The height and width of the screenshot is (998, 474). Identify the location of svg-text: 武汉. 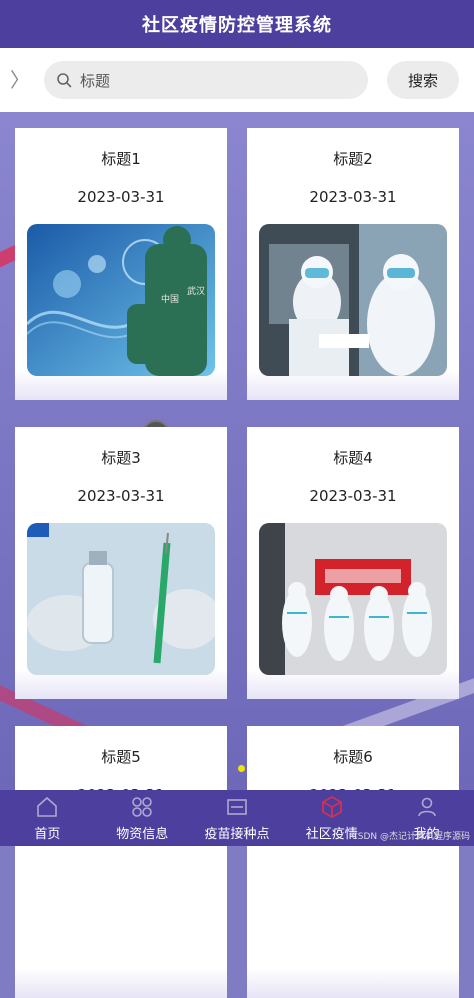
(196, 291).